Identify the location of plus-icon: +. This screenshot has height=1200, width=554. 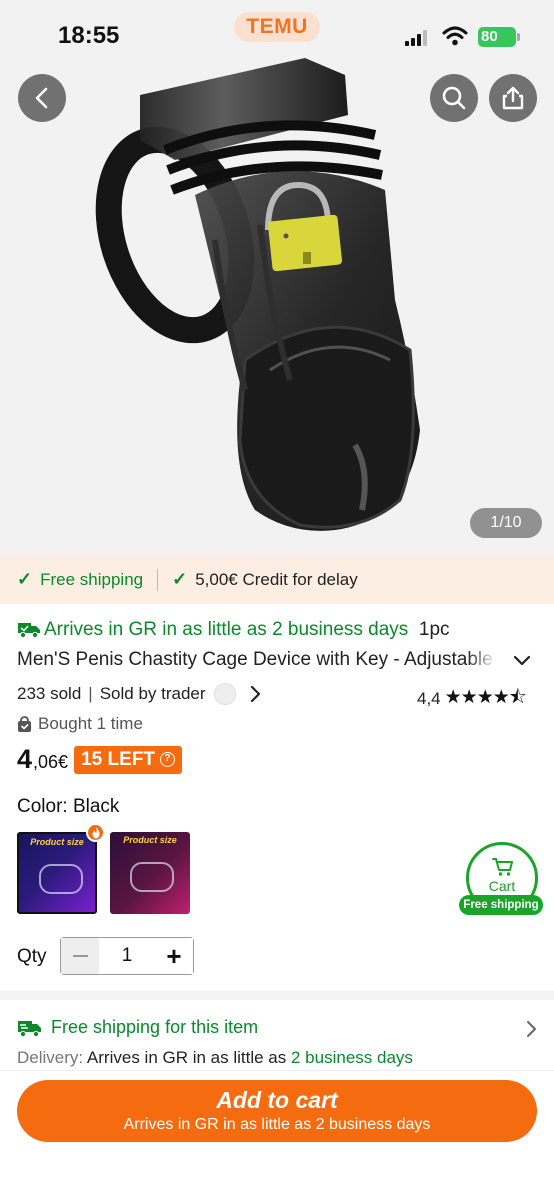
(174, 955).